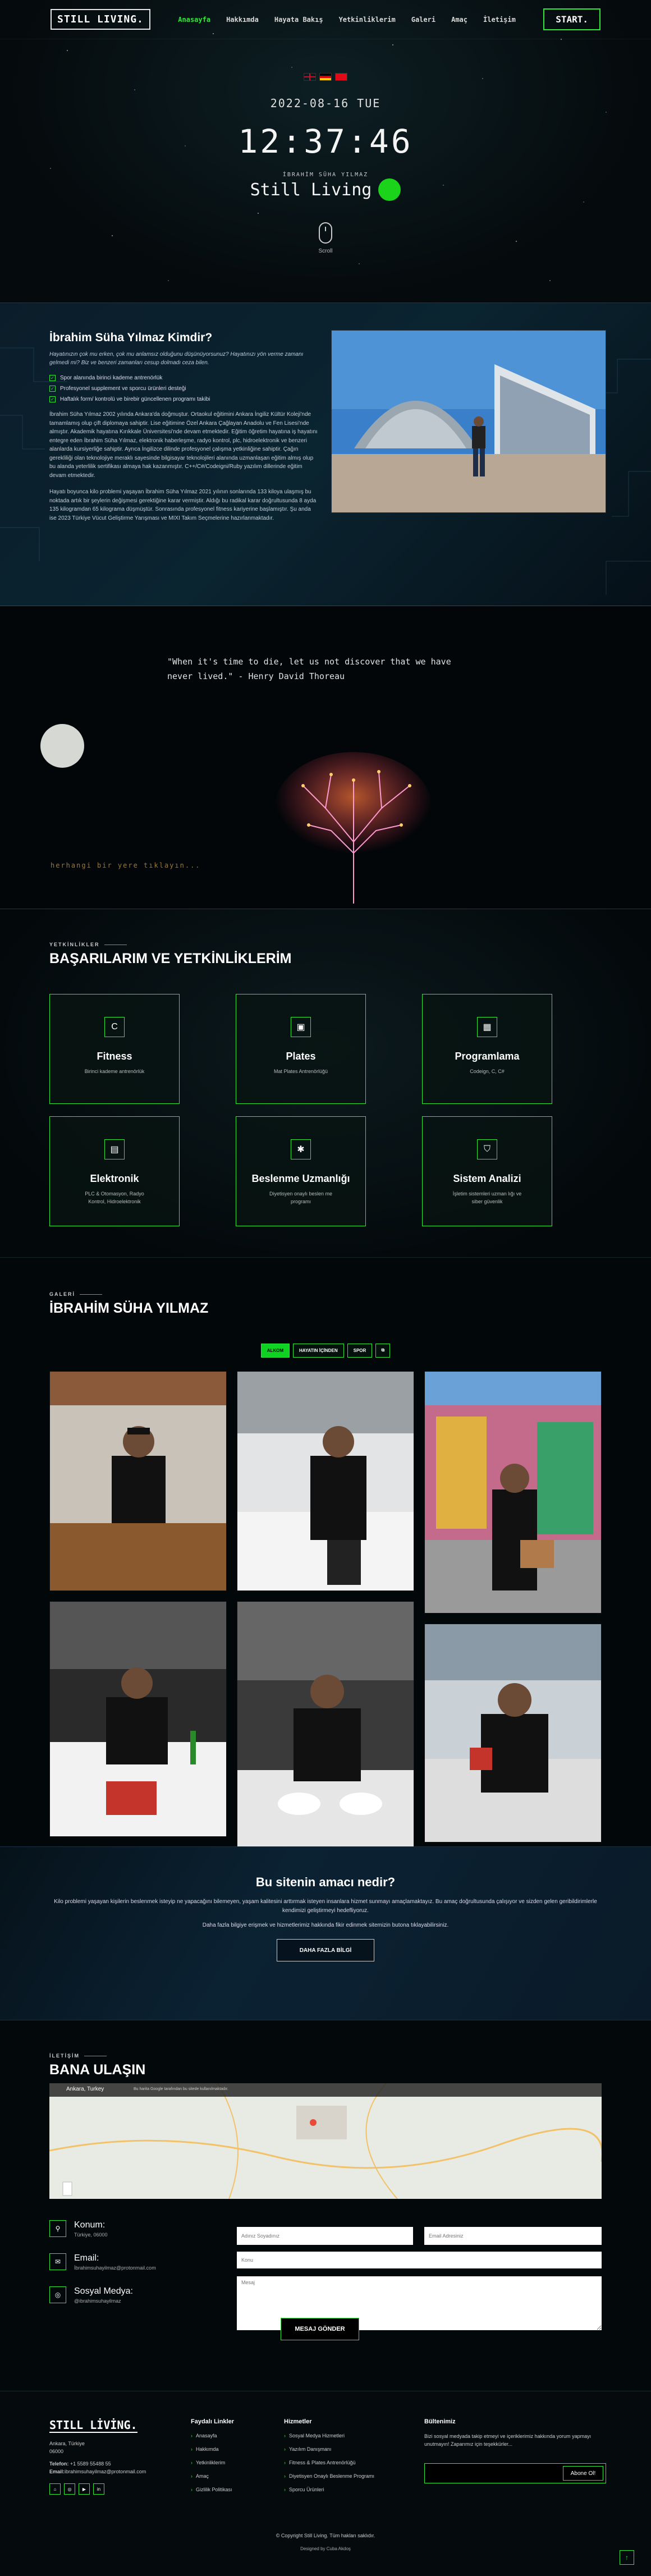 Image resolution: width=651 pixels, height=2576 pixels. Describe the element at coordinates (513, 2236) in the screenshot. I see `email-field` at that location.